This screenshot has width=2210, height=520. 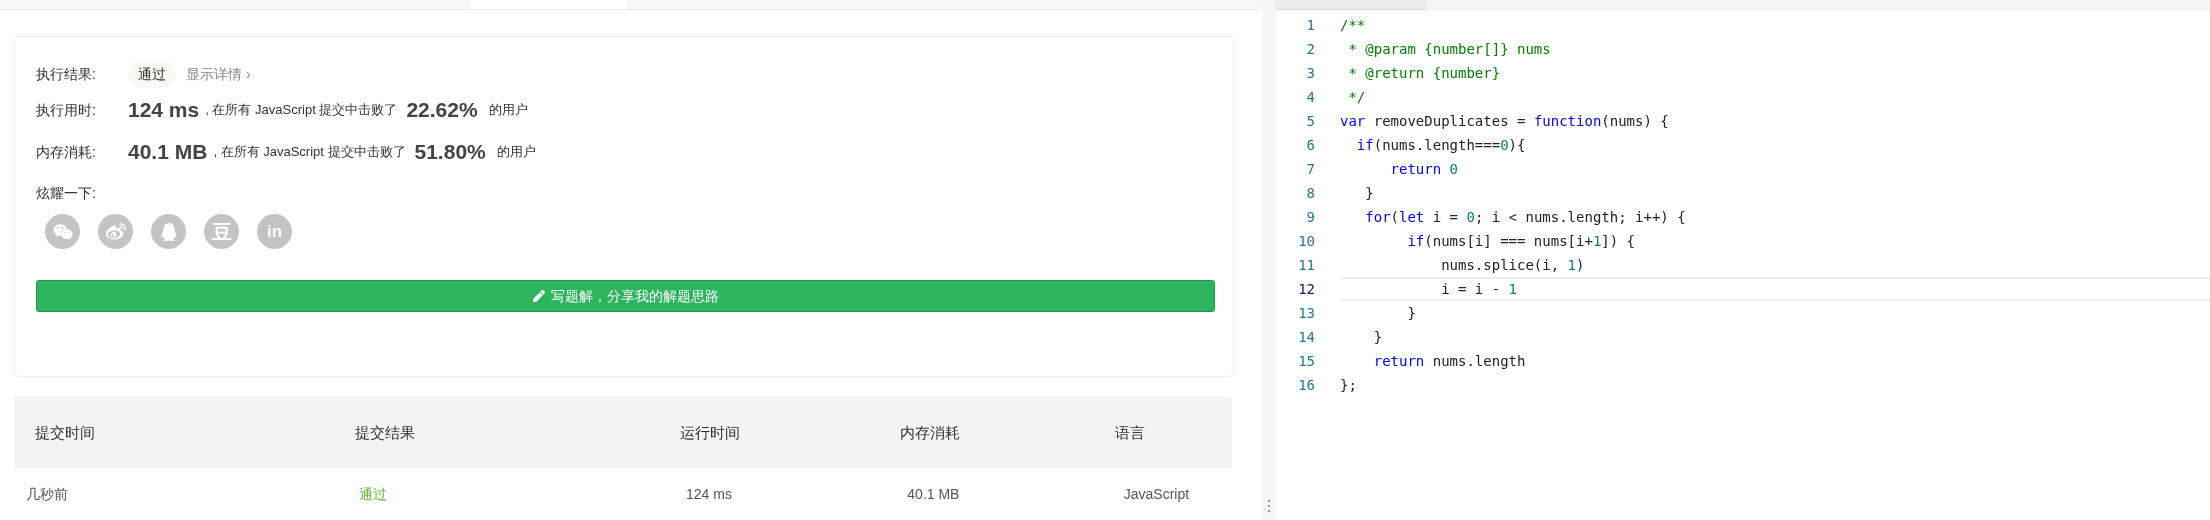 What do you see at coordinates (1310, 121) in the screenshot?
I see `line-number: 5` at bounding box center [1310, 121].